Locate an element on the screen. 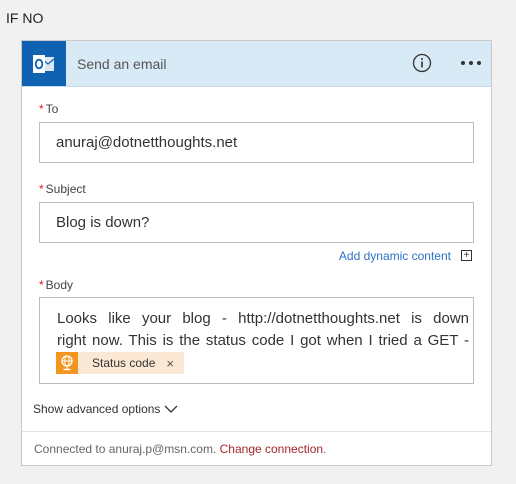  body-label-text: Body is located at coordinates (59, 285).